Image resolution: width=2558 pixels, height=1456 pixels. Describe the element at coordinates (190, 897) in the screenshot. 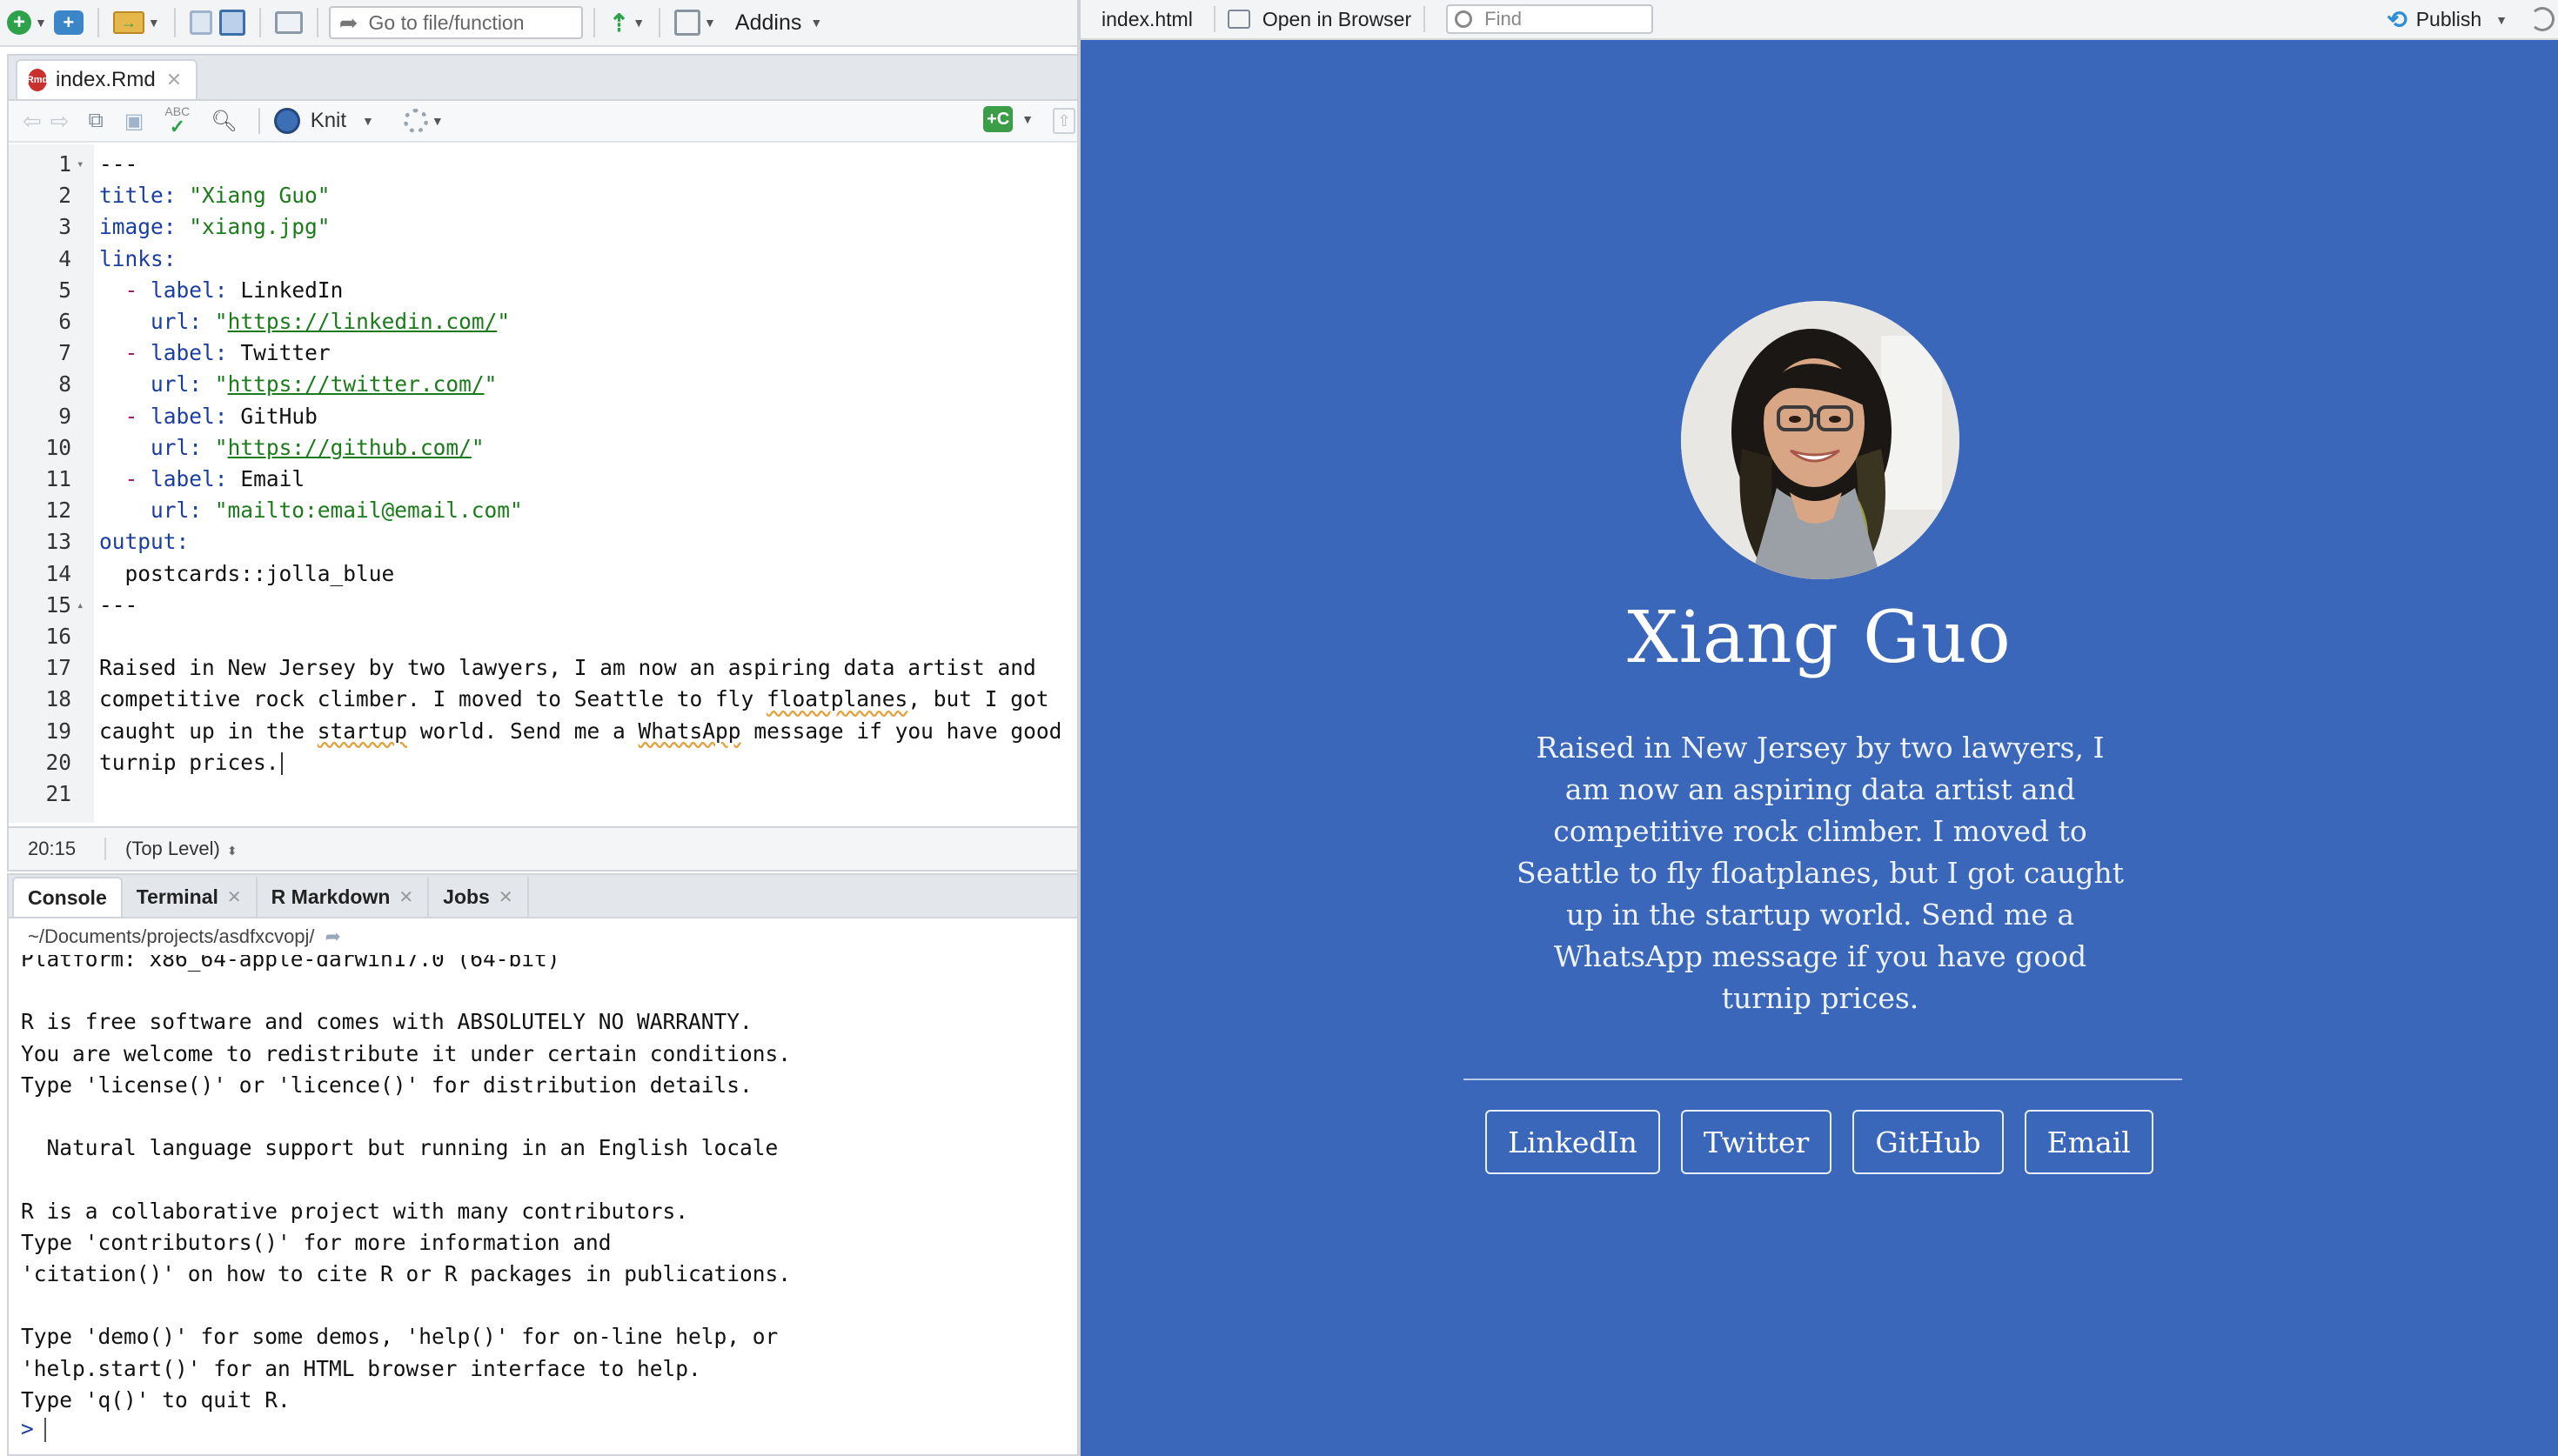

I see `tab-terminal: Terminal ✕` at that location.